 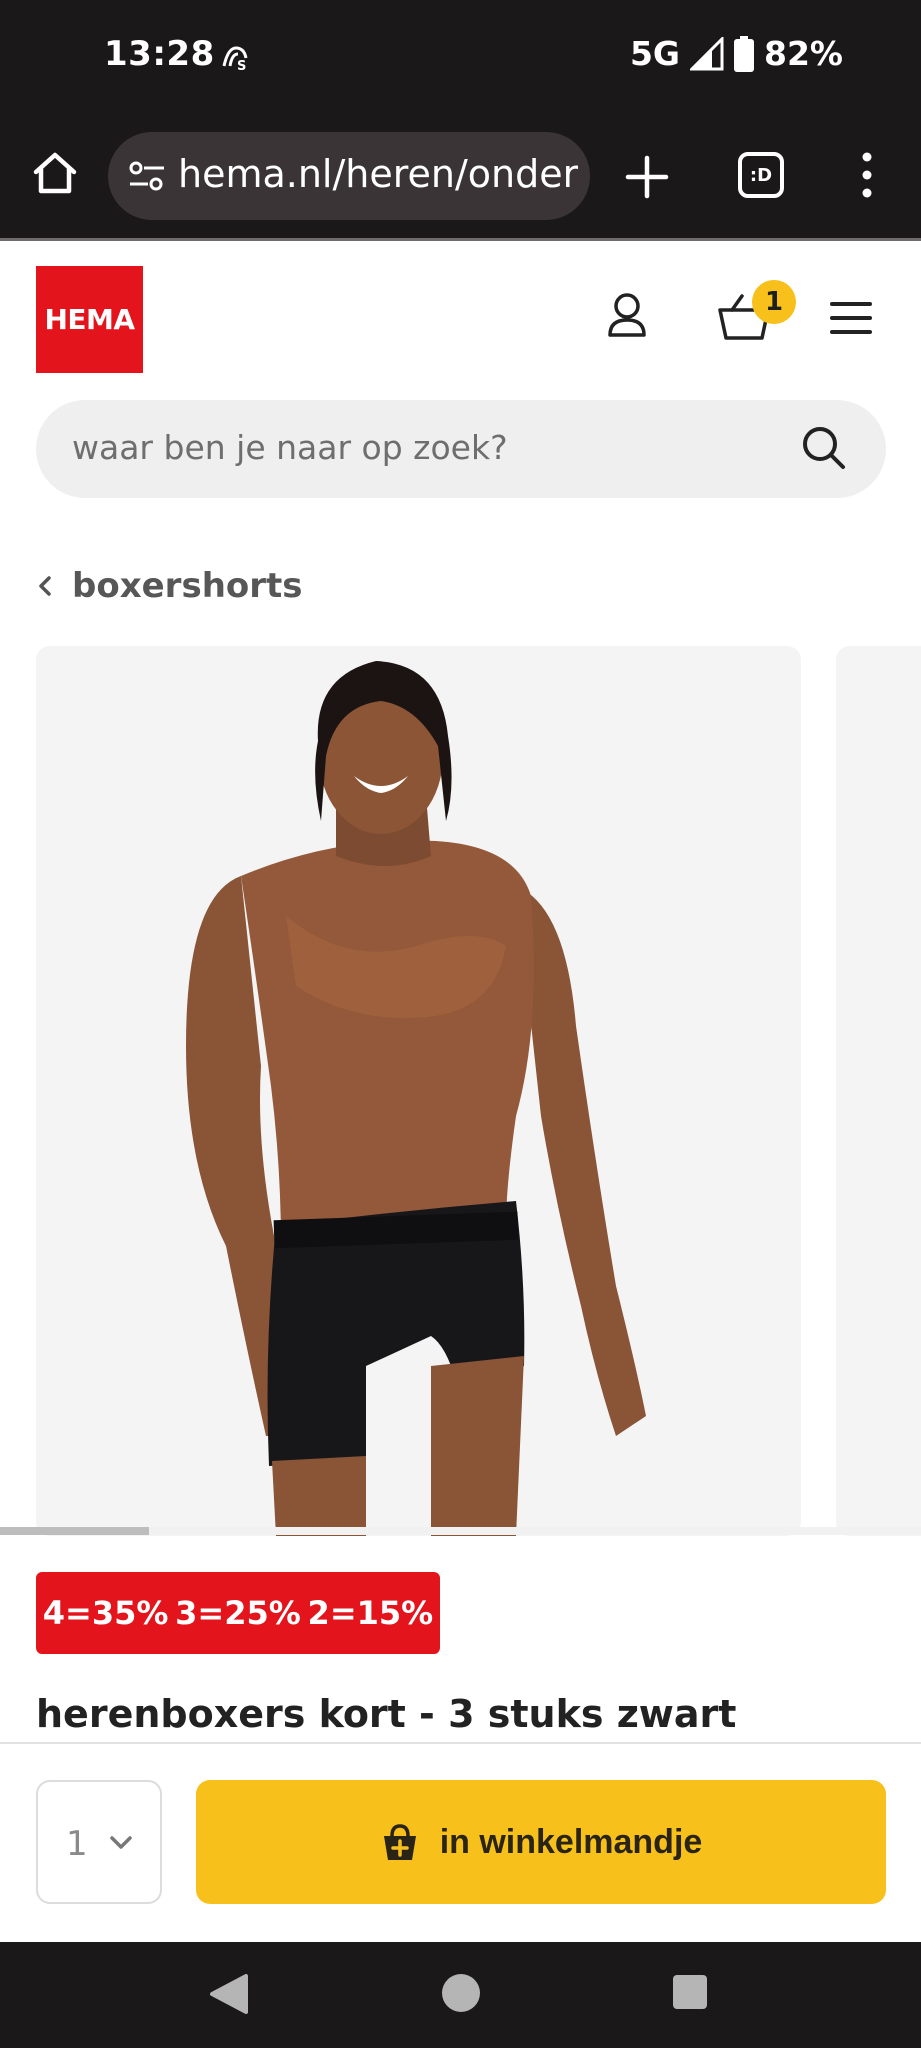 What do you see at coordinates (147, 177) in the screenshot?
I see `site-settings-icon` at bounding box center [147, 177].